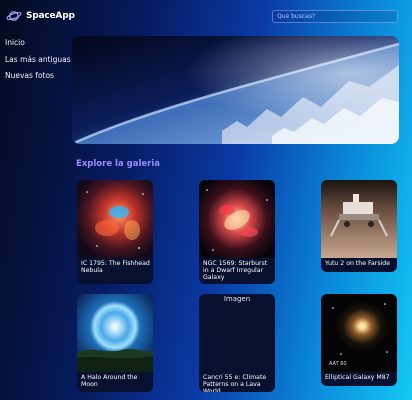 This screenshot has width=412, height=400. Describe the element at coordinates (115, 267) in the screenshot. I see `card-caption: IC 1795: The Fishhead Nebula` at that location.